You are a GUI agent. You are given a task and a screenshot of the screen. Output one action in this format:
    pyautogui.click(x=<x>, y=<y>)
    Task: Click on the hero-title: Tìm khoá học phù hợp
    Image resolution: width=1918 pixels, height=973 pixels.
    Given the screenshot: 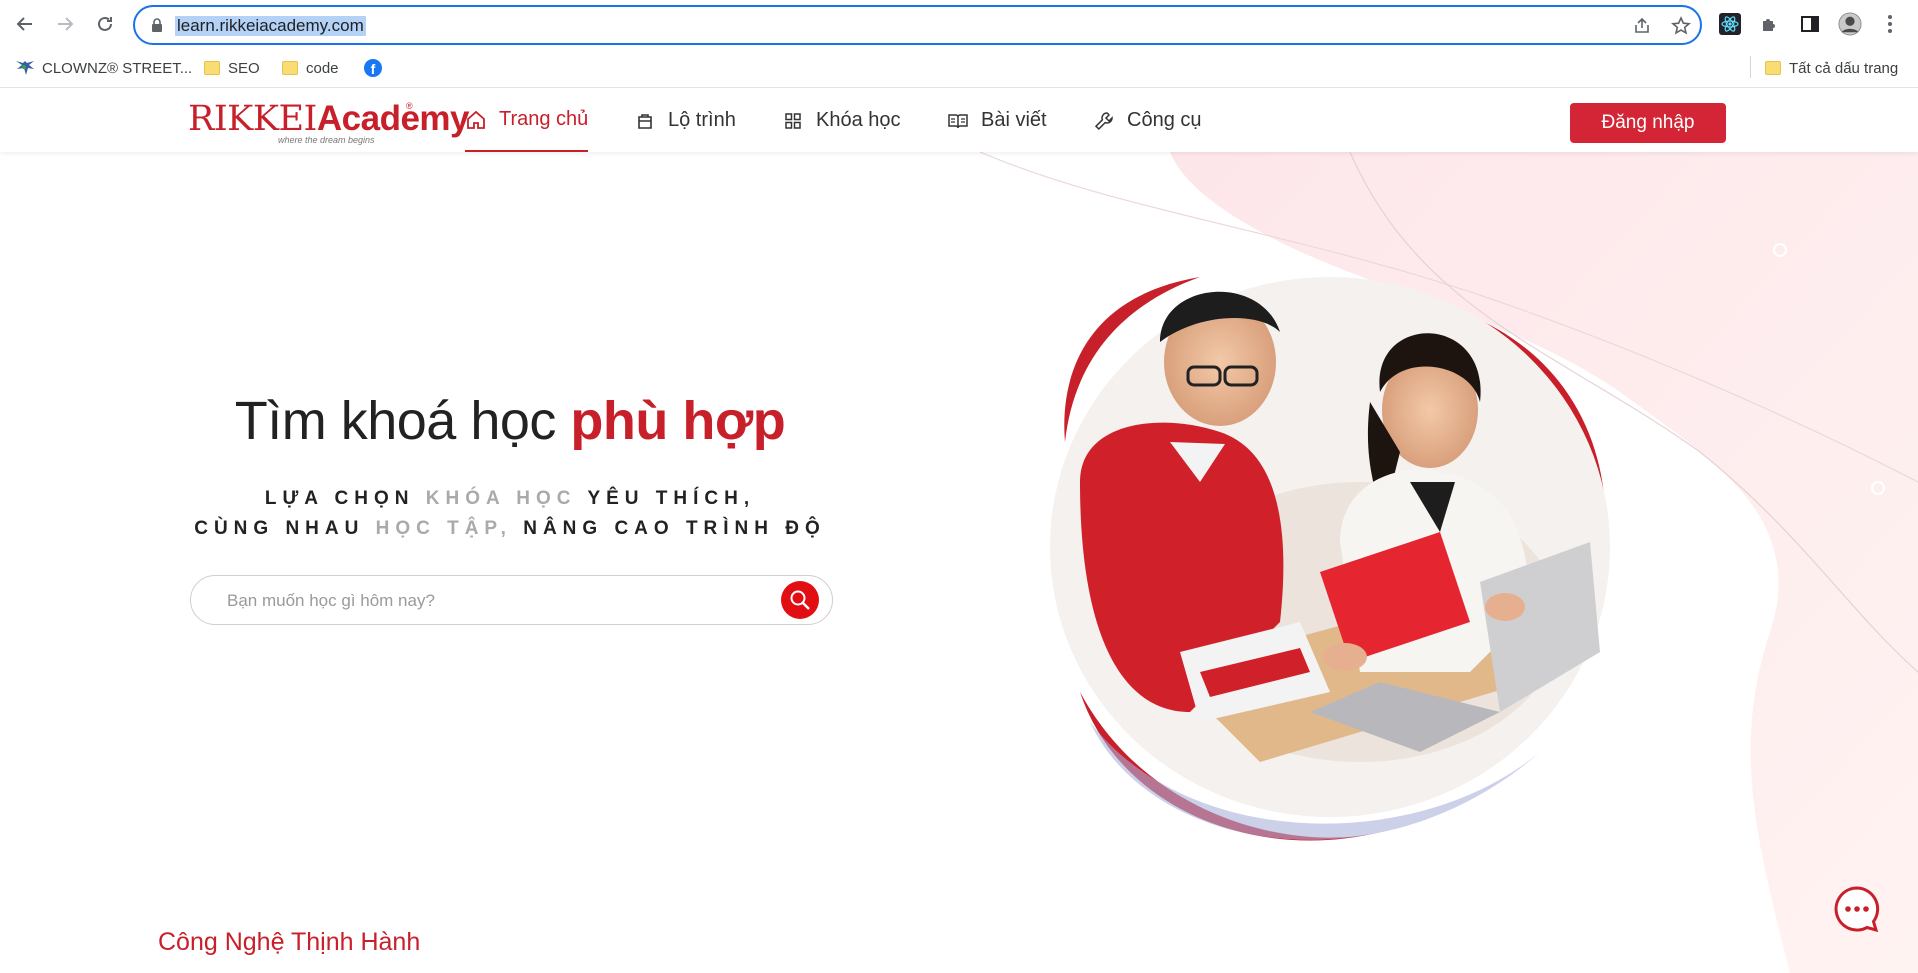 What is the action you would take?
    pyautogui.click(x=510, y=421)
    